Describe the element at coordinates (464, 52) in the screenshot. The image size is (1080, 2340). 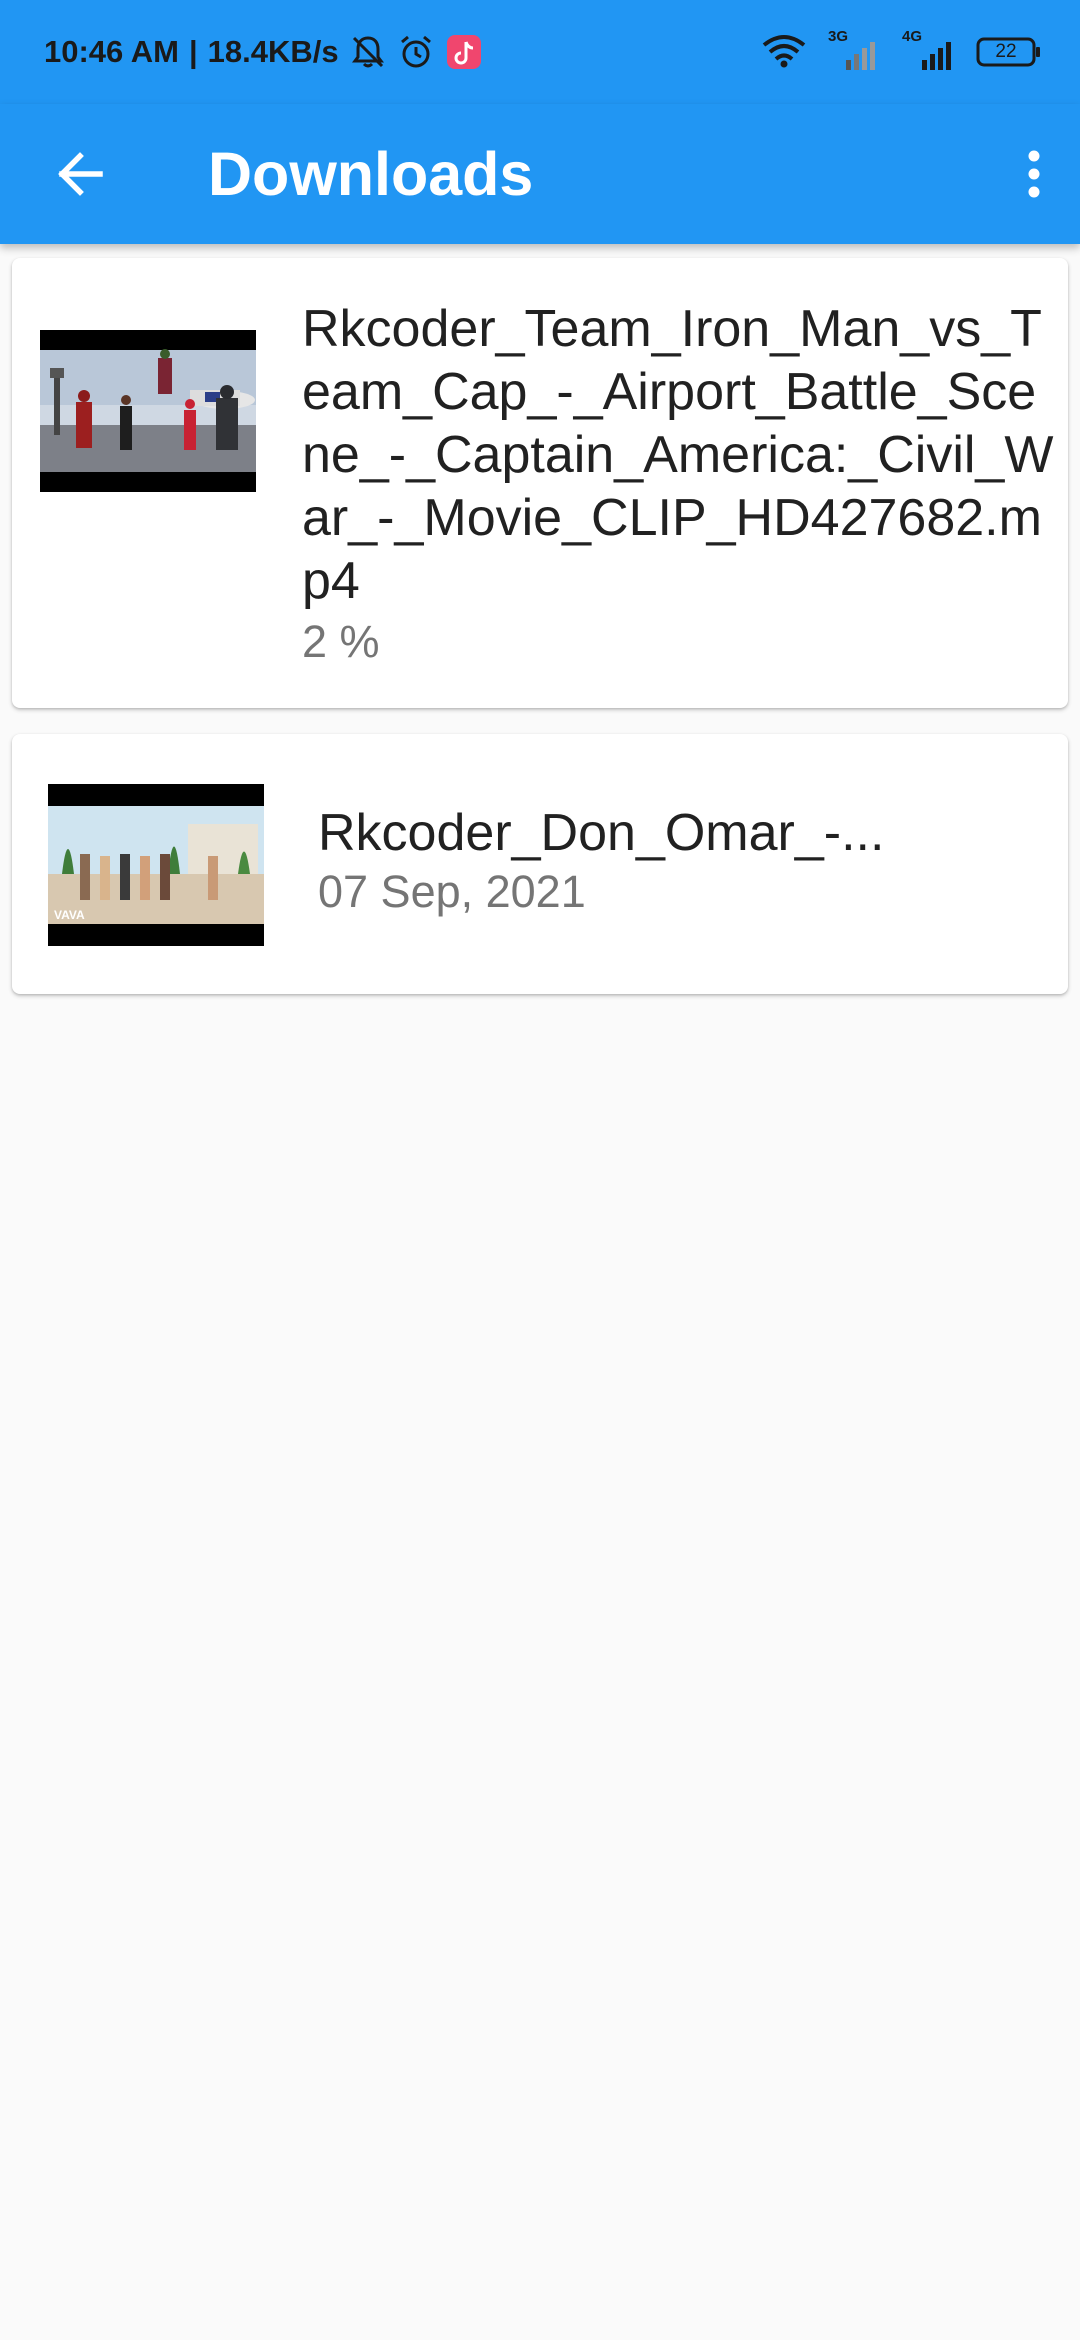
I see `tiktok-icon` at that location.